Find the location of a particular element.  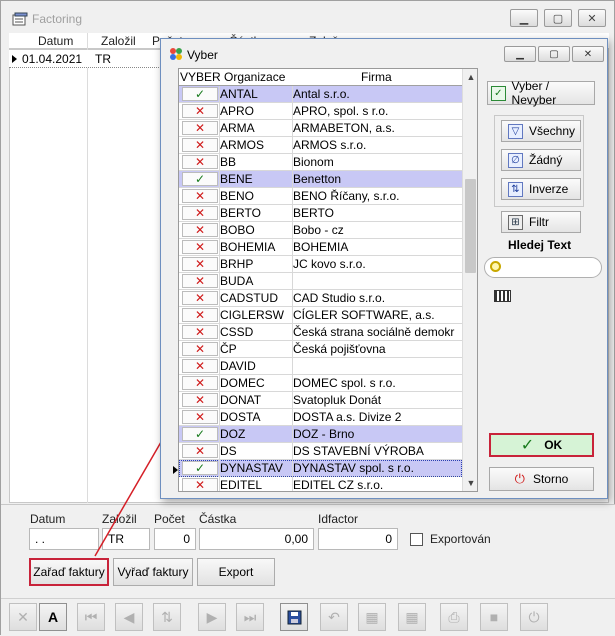

list-item: ✕ ARMA ARMABETON, a.s. is located at coordinates (320, 128).